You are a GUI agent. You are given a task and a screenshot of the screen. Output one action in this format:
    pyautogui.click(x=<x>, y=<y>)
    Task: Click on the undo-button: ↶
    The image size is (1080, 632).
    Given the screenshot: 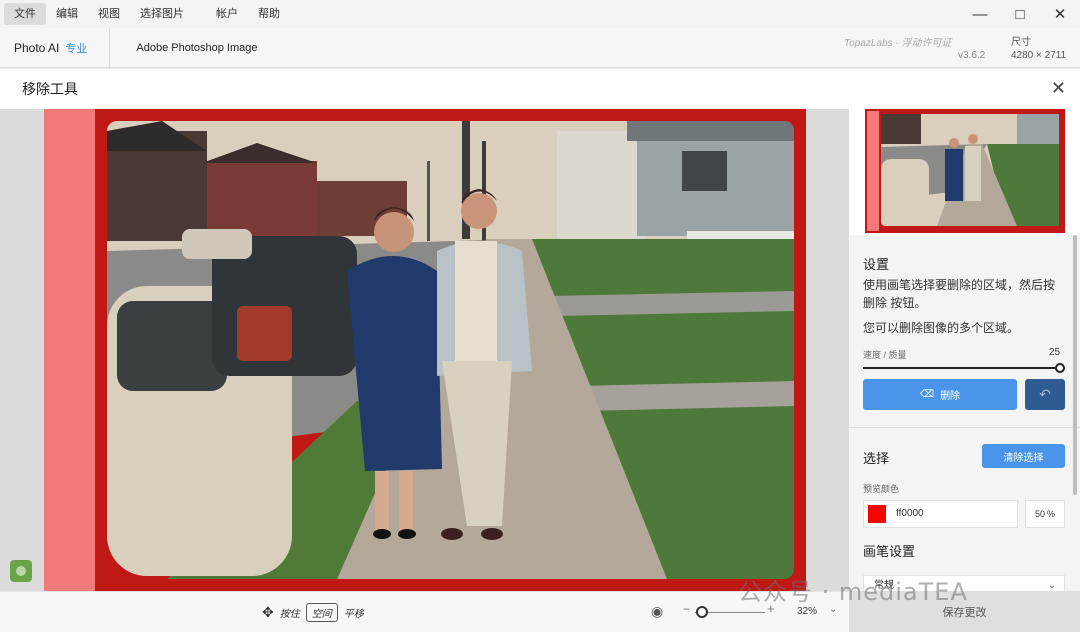 What is the action you would take?
    pyautogui.click(x=1045, y=394)
    